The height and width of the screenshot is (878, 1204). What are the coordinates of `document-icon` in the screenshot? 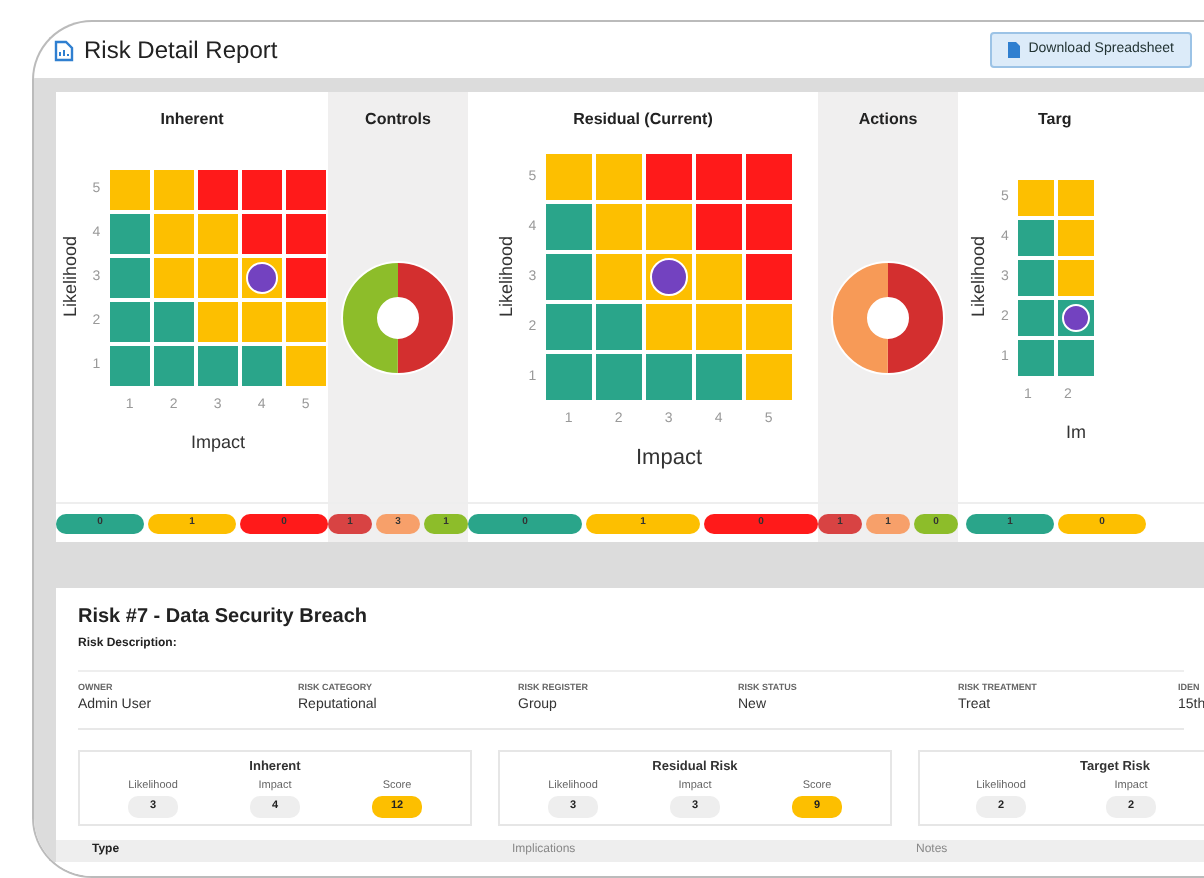 It's located at (1014, 50).